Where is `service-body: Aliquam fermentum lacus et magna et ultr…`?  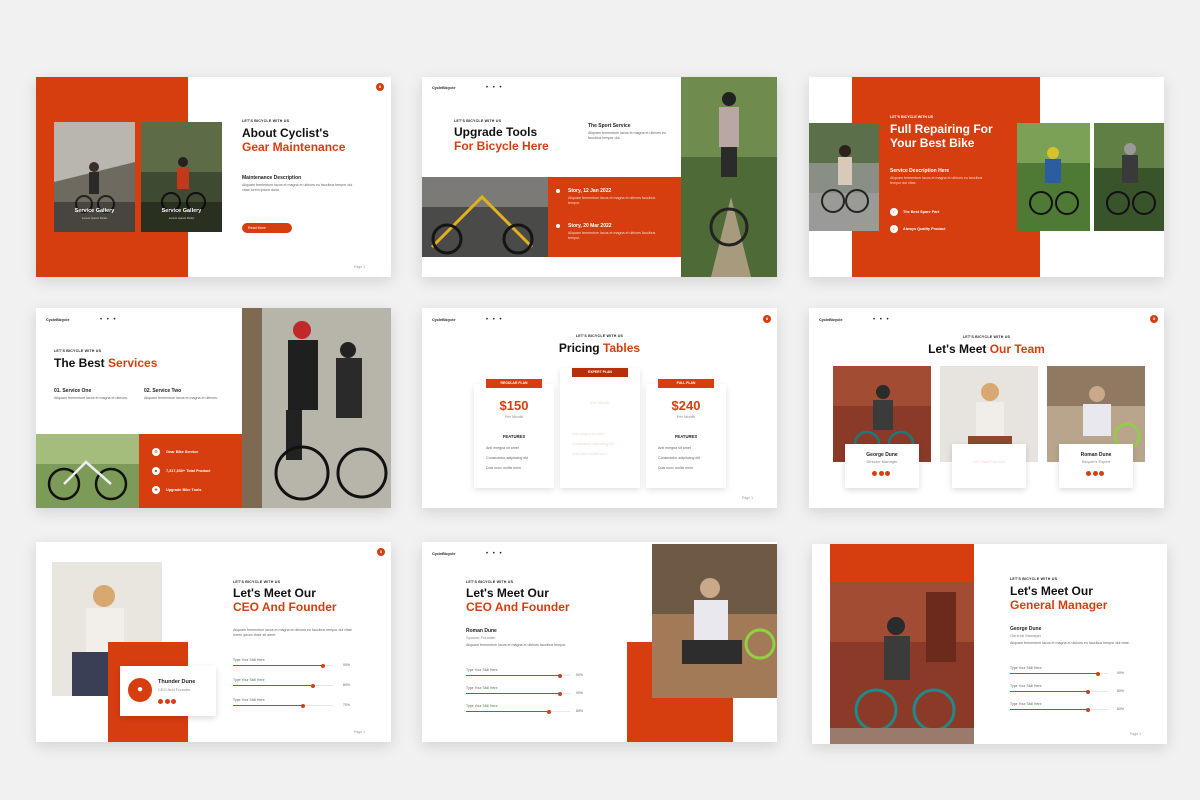
service-body: Aliquam fermentum lacus et magna et ultr… is located at coordinates (627, 135).